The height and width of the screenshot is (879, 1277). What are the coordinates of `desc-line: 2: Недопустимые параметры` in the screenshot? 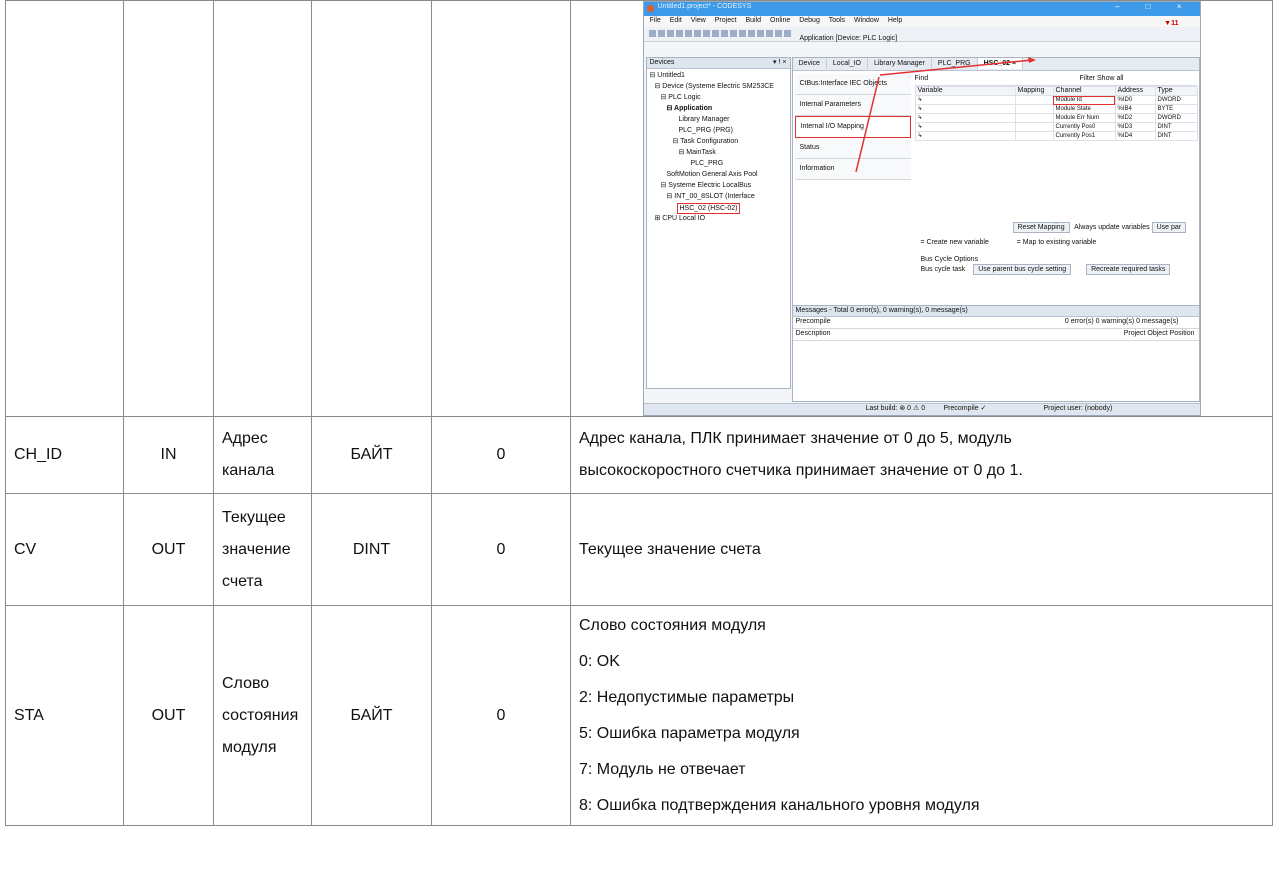 It's located at (687, 697).